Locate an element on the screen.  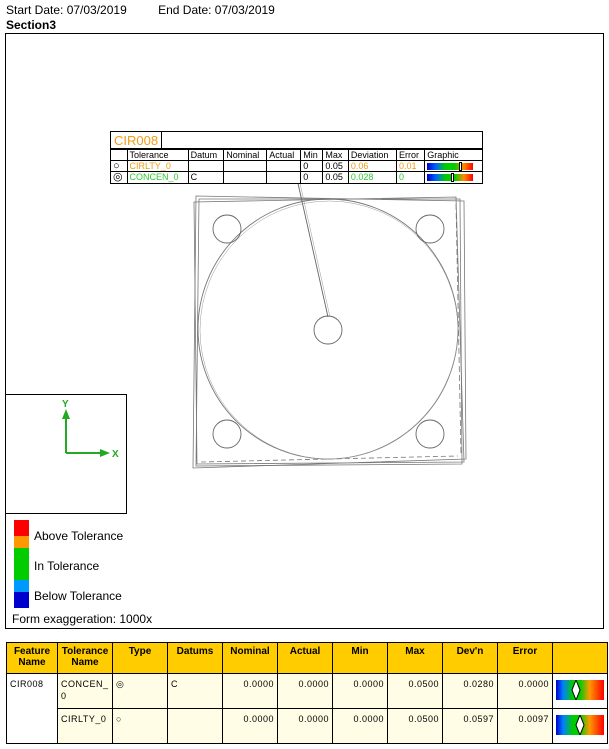
col-devn: Dev'n is located at coordinates (470, 658).